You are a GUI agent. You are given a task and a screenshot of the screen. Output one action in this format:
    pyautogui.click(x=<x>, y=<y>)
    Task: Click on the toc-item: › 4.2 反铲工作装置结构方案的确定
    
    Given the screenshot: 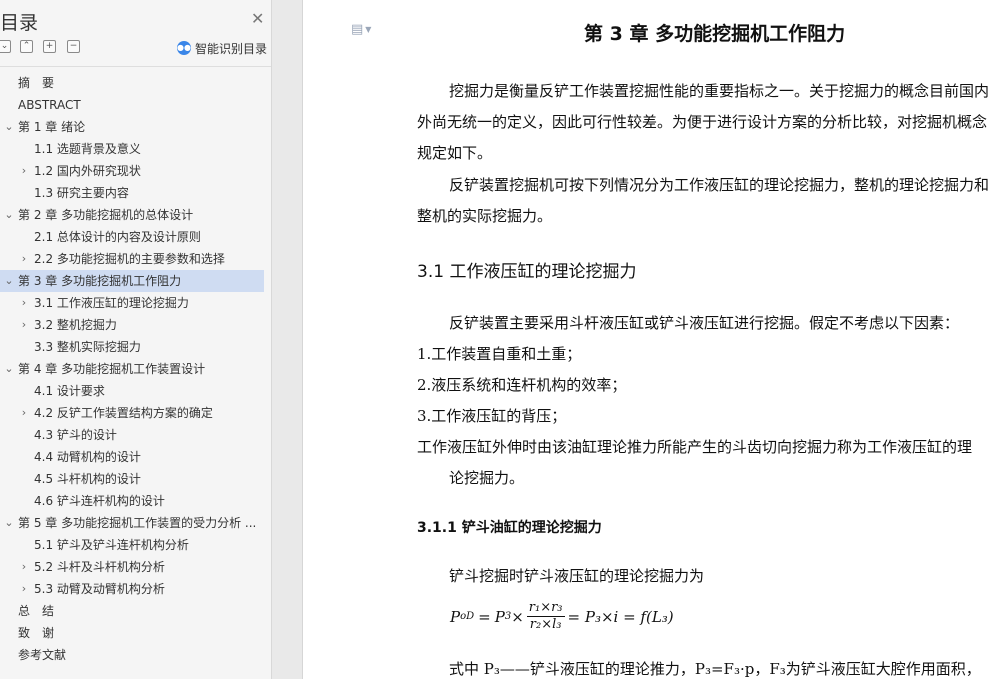 What is the action you would take?
    pyautogui.click(x=135, y=413)
    